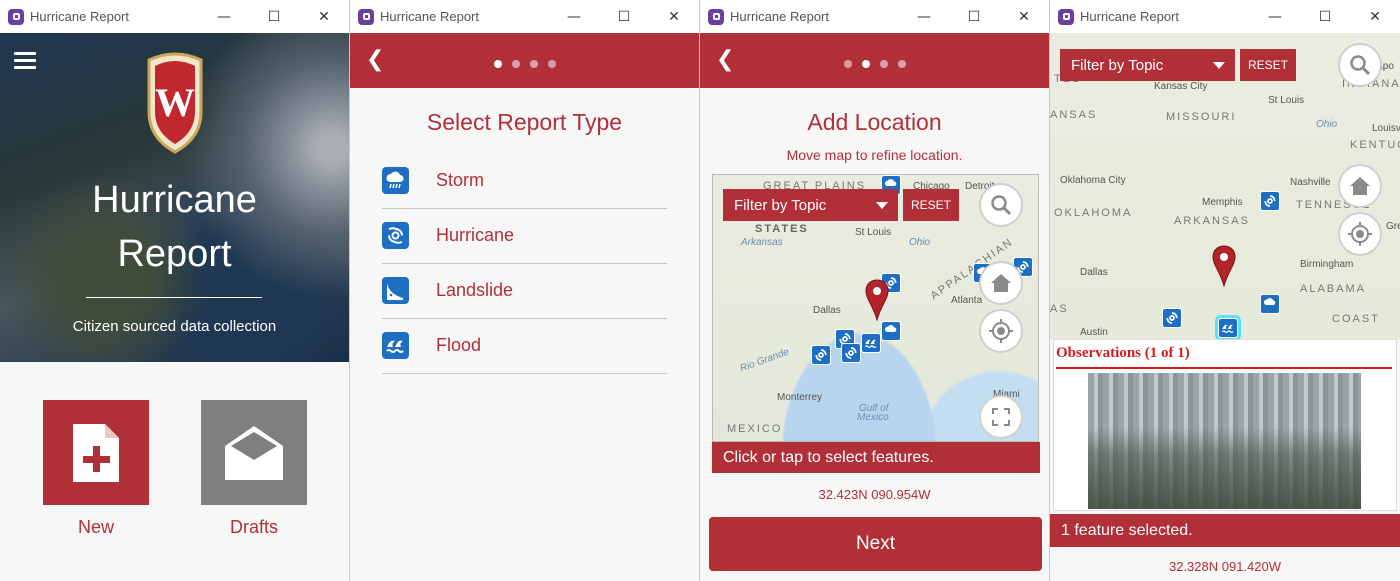  What do you see at coordinates (524, 346) in the screenshot?
I see `report-type-flood: Flood` at bounding box center [524, 346].